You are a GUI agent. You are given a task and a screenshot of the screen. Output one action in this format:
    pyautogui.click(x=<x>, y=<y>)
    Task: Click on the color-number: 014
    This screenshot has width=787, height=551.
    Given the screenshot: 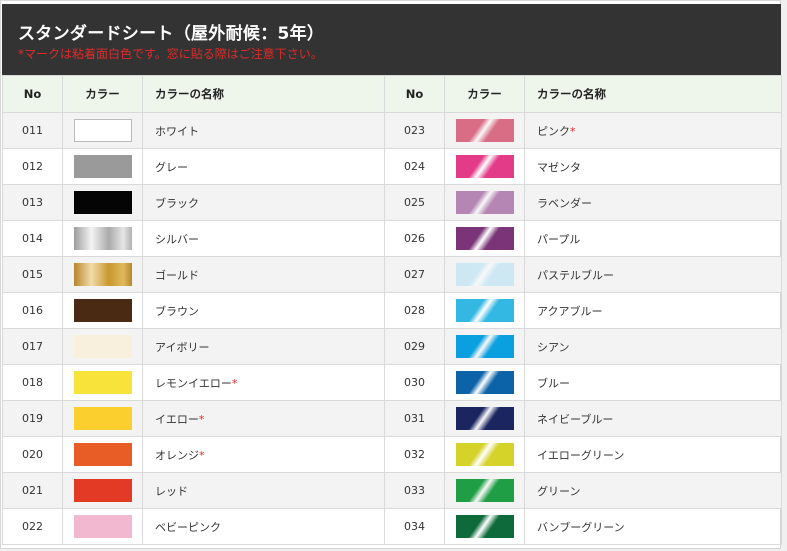 What is the action you would take?
    pyautogui.click(x=32, y=238)
    